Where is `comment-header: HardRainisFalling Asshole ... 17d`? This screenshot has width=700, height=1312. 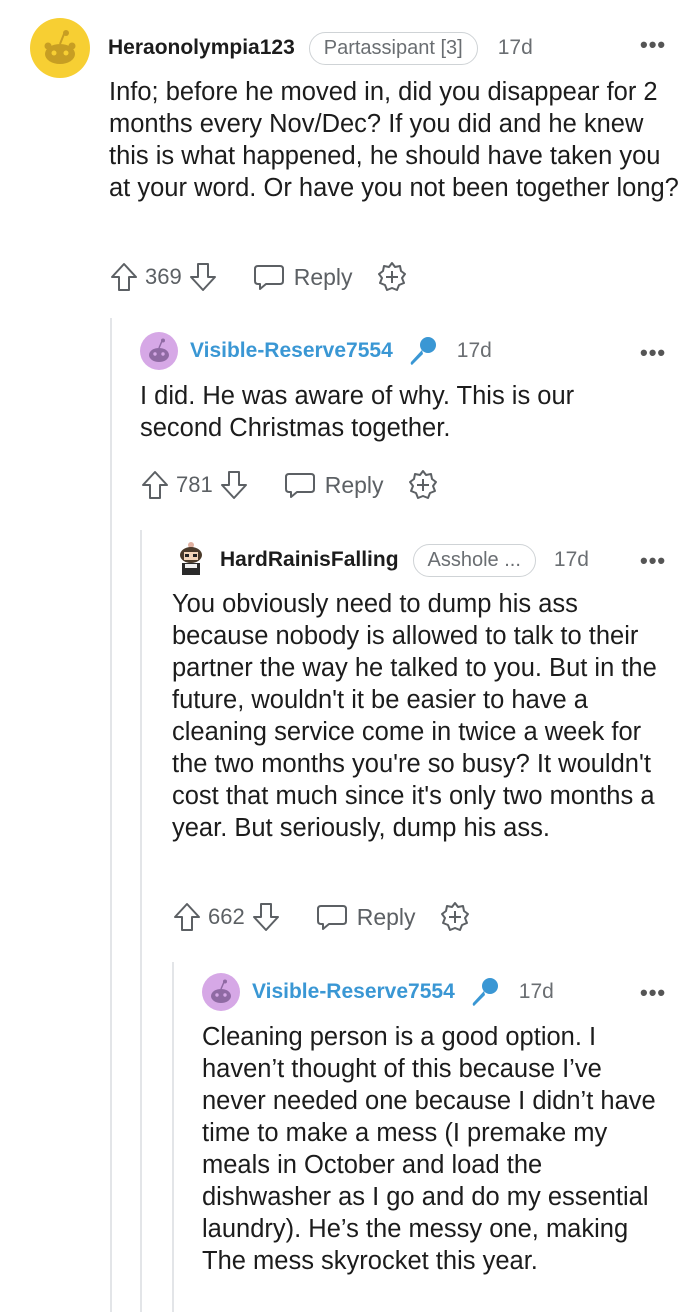
comment-header: HardRainisFalling Asshole ... 17d is located at coordinates (380, 560).